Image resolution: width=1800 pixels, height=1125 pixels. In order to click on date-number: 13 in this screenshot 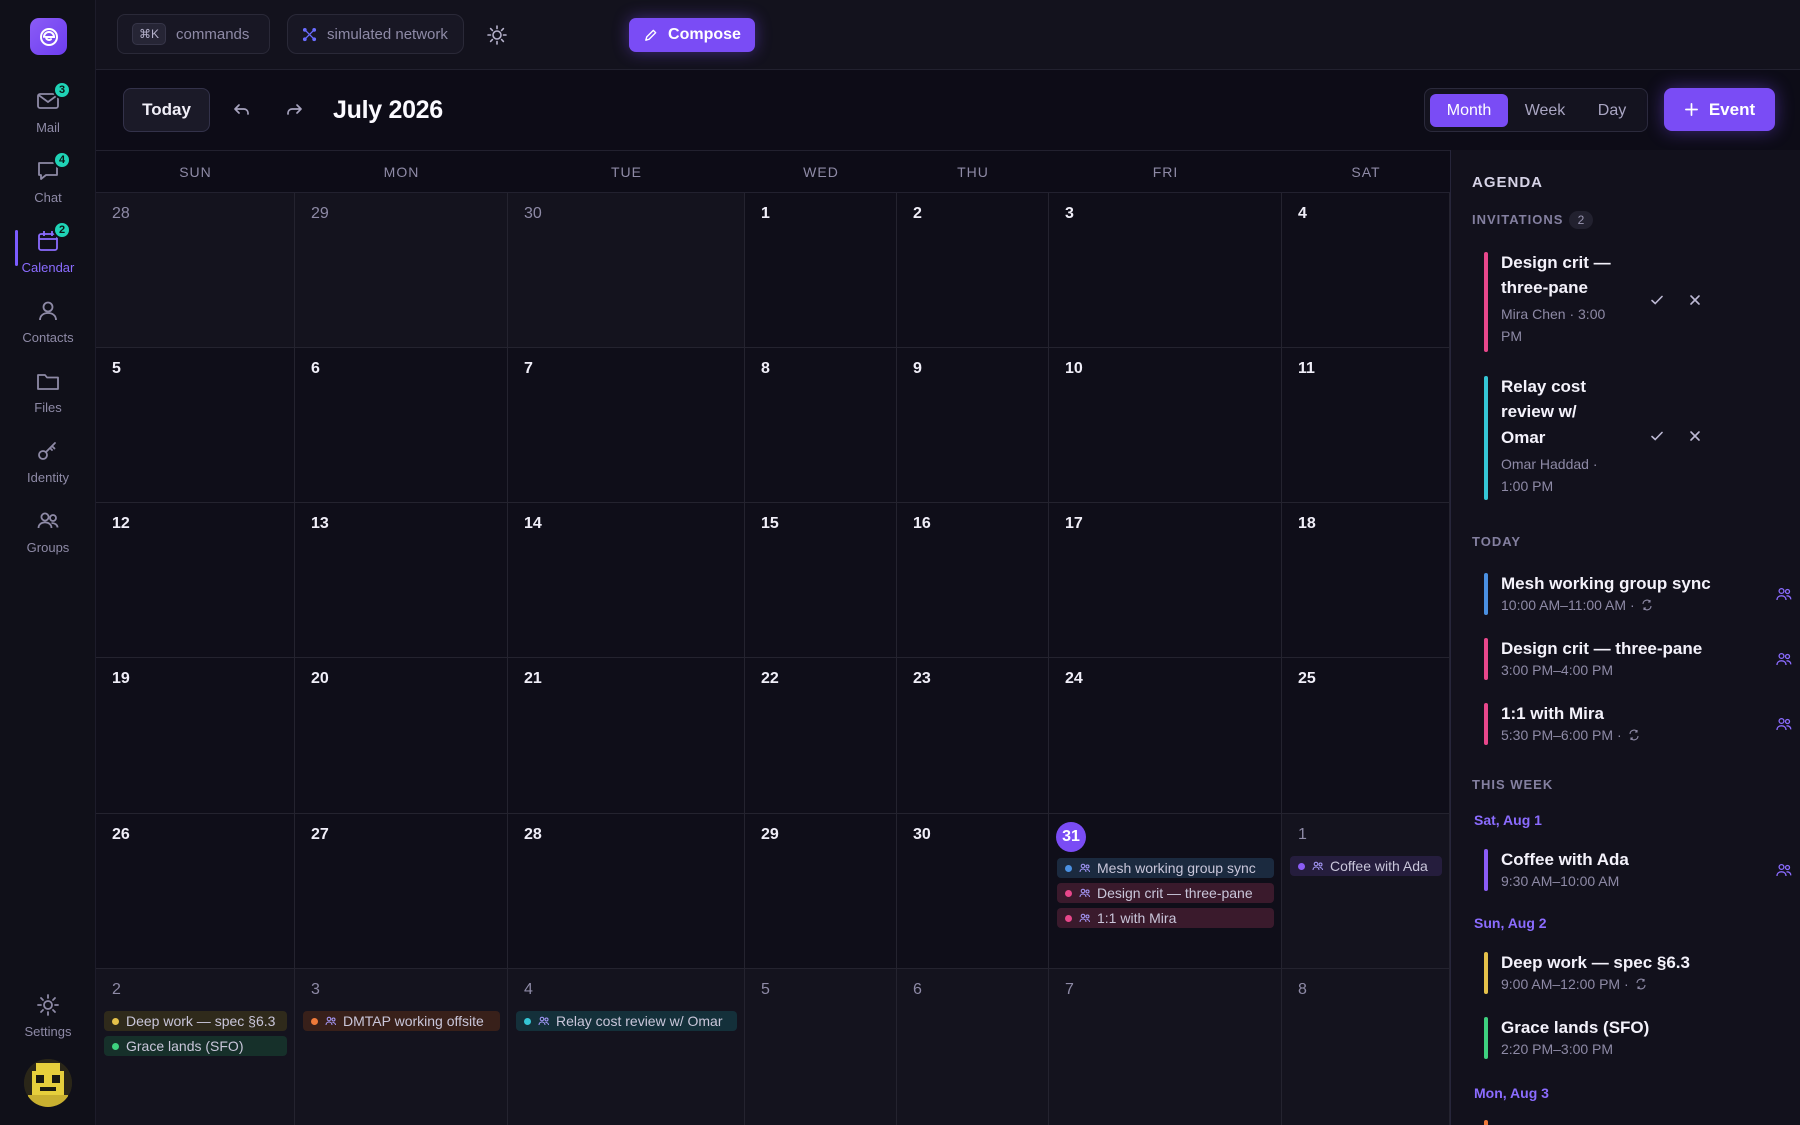, I will do `click(320, 523)`.